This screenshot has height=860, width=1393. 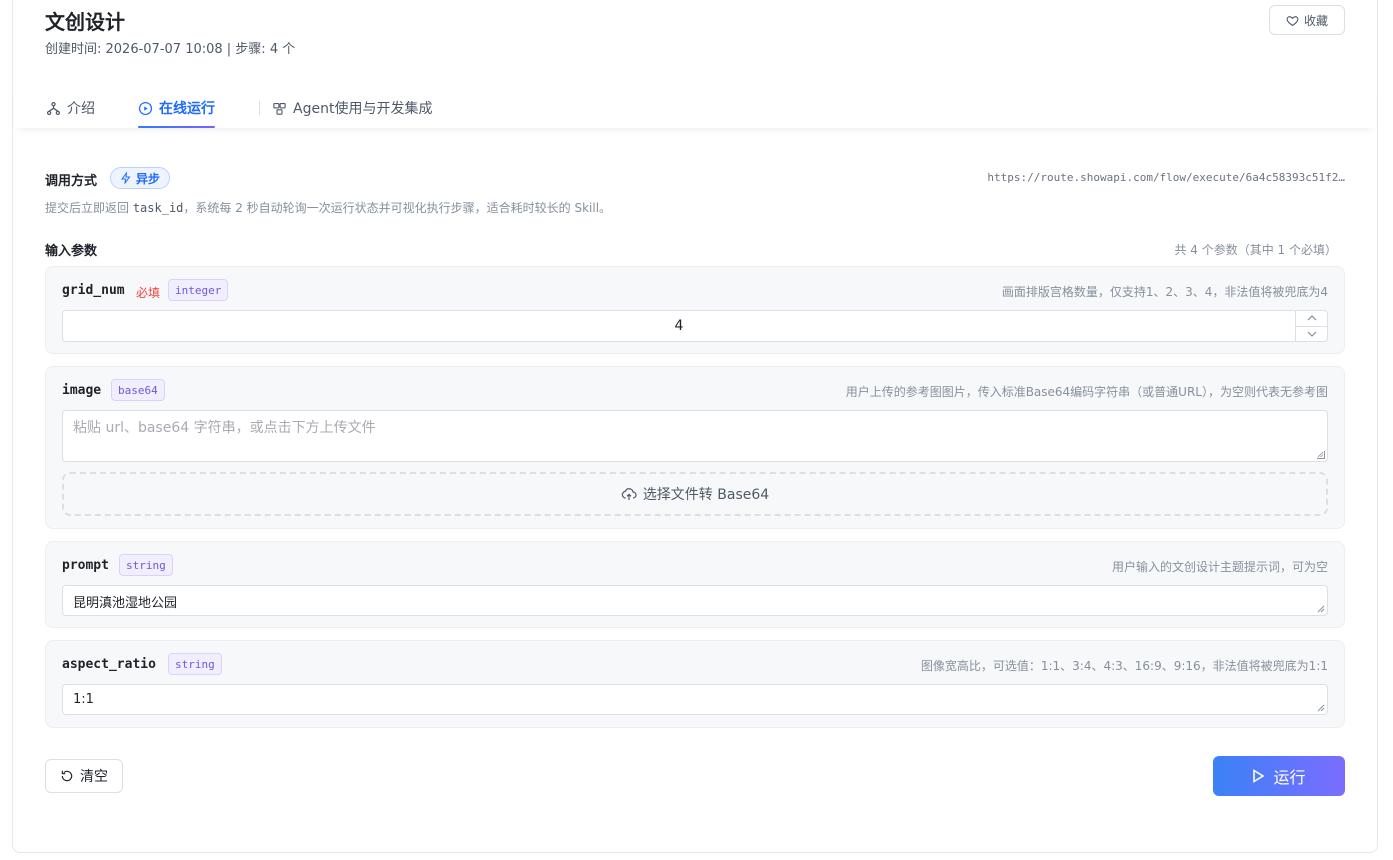 I want to click on param-description: 用户输入的文创设计主题提示词，可为空, so click(x=1219, y=567).